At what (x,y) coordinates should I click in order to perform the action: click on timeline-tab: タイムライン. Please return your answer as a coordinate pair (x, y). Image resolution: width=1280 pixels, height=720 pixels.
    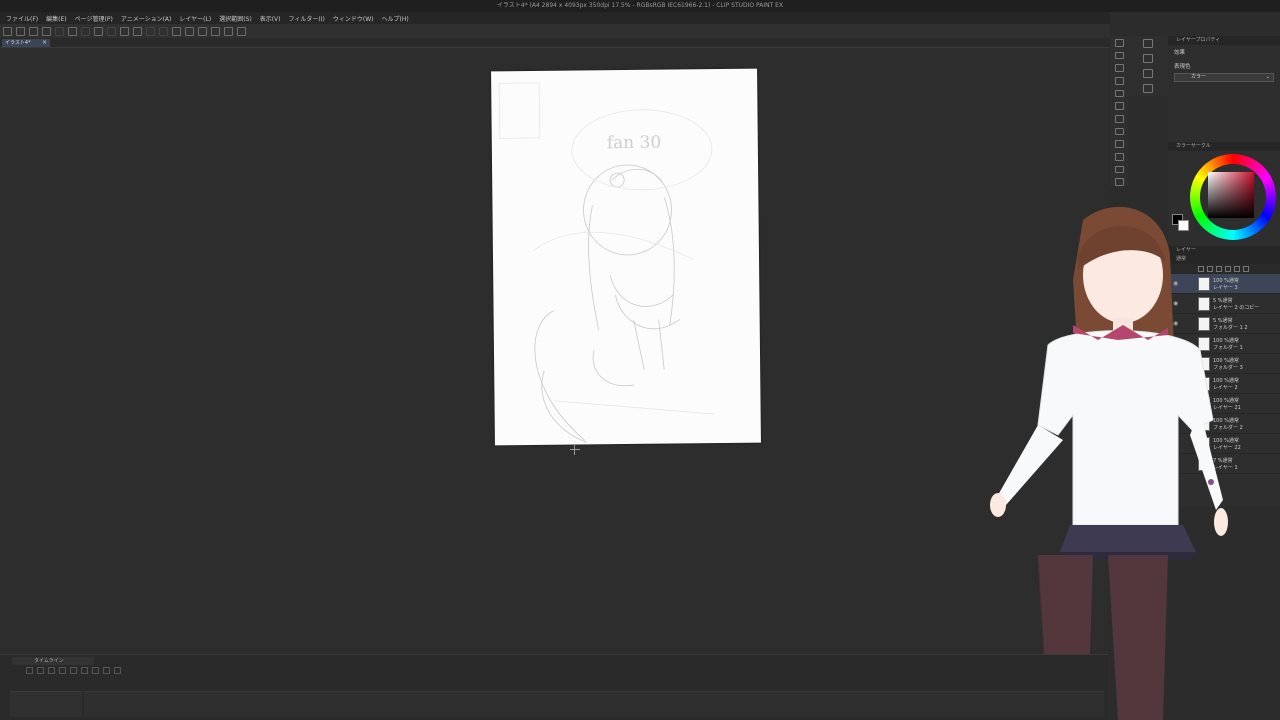
    Looking at the image, I should click on (53, 661).